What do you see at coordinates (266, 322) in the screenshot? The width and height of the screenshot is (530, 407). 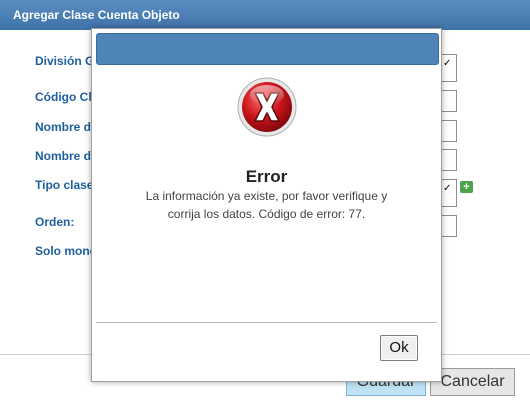 I see `dialog-divider` at bounding box center [266, 322].